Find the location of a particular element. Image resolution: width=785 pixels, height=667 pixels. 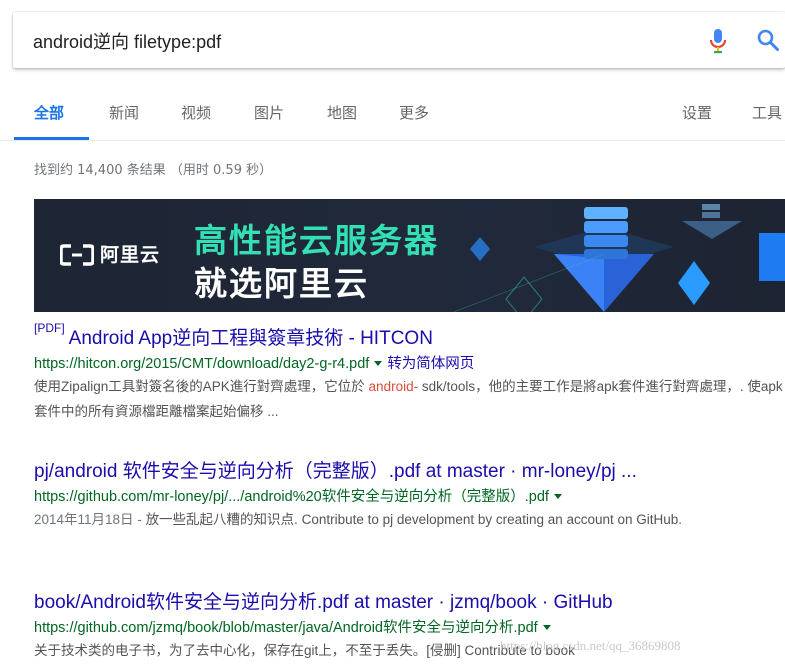

pdf-tag: [PDF] is located at coordinates (49, 328).